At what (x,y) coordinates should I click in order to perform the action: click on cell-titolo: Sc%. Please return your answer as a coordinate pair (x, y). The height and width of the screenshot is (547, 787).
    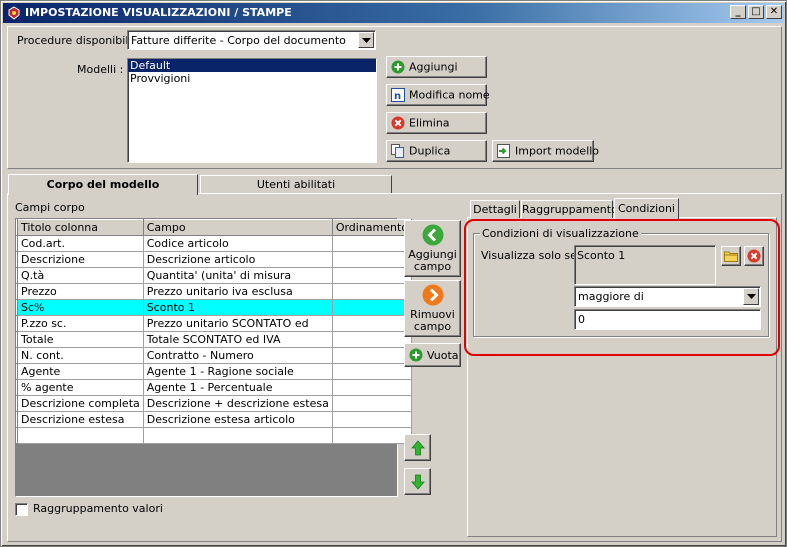
    Looking at the image, I should click on (80, 307).